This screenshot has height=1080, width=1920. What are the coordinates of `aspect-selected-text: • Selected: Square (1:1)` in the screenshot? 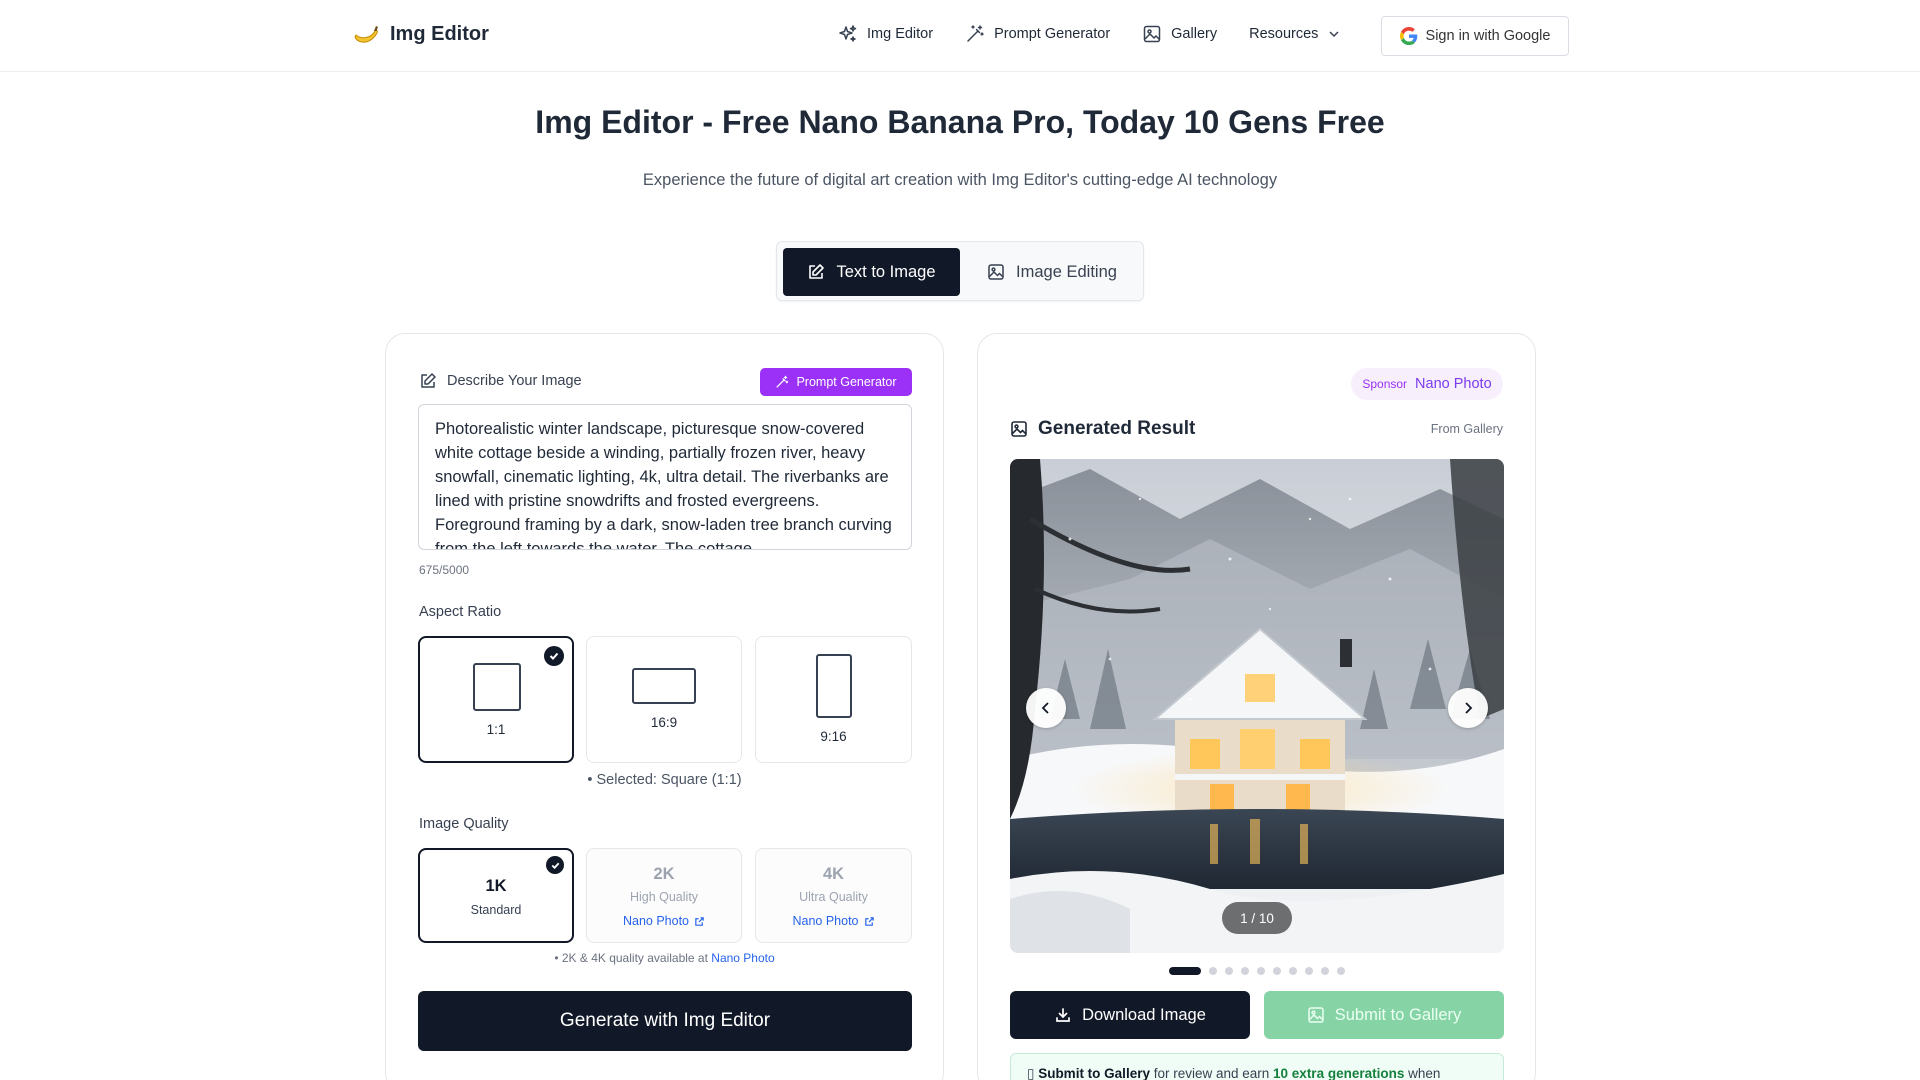 It's located at (664, 780).